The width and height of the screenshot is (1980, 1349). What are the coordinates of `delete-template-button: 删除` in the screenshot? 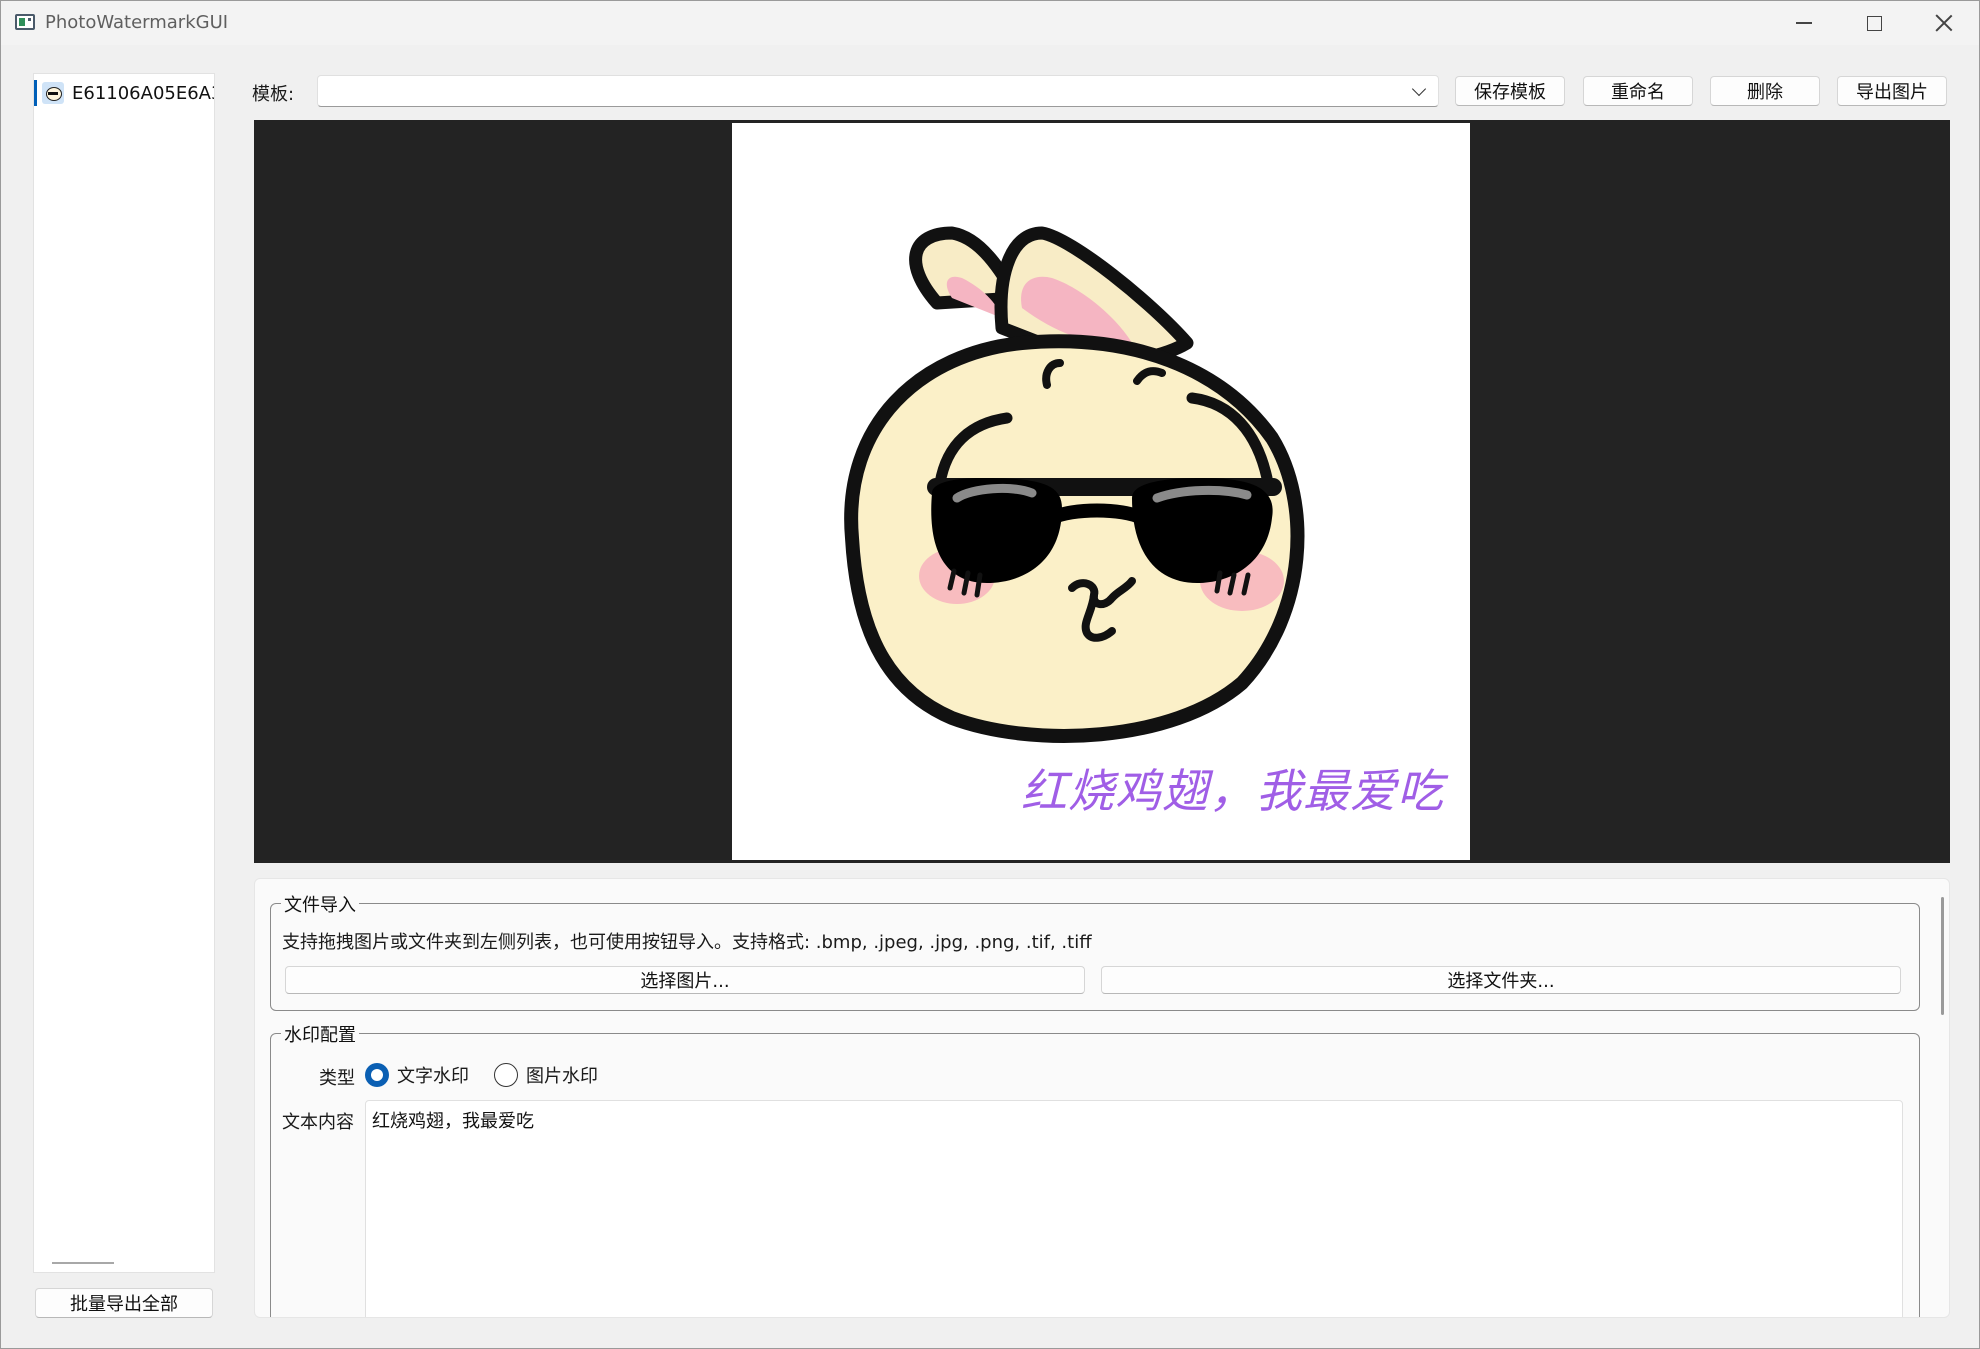 It's located at (1765, 91).